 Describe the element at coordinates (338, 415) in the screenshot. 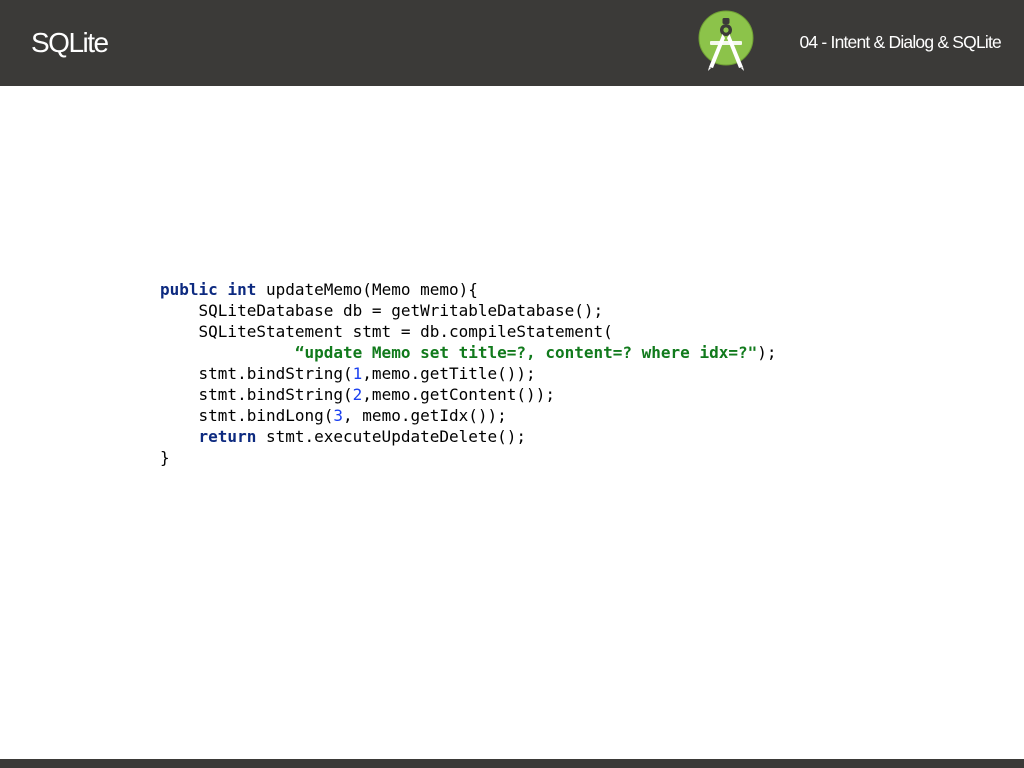

I see `code-number: 3` at that location.